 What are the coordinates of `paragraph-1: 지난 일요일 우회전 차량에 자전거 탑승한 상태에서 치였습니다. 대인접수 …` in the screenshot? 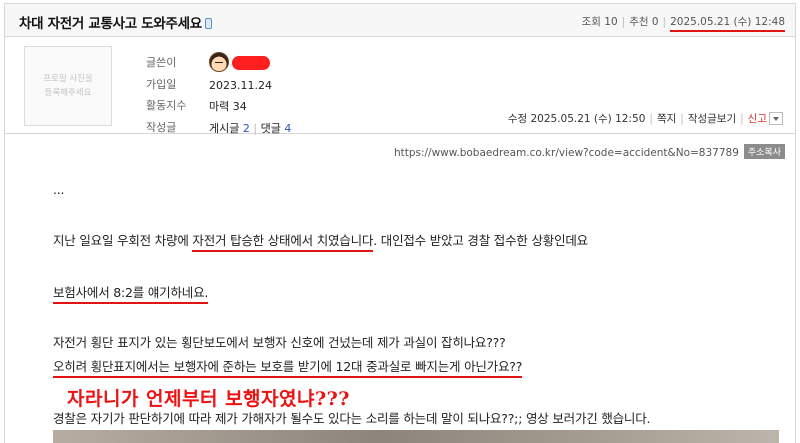 It's located at (320, 241).